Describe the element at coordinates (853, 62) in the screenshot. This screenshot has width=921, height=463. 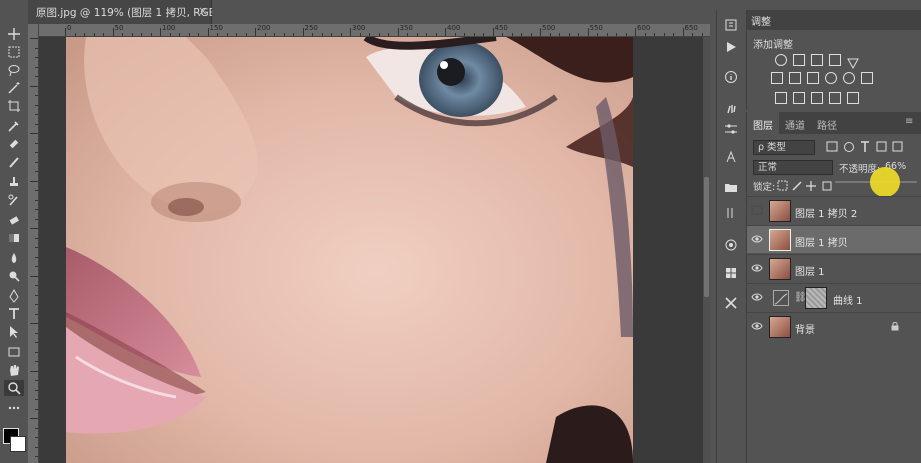
I see `vibrance-icon` at that location.